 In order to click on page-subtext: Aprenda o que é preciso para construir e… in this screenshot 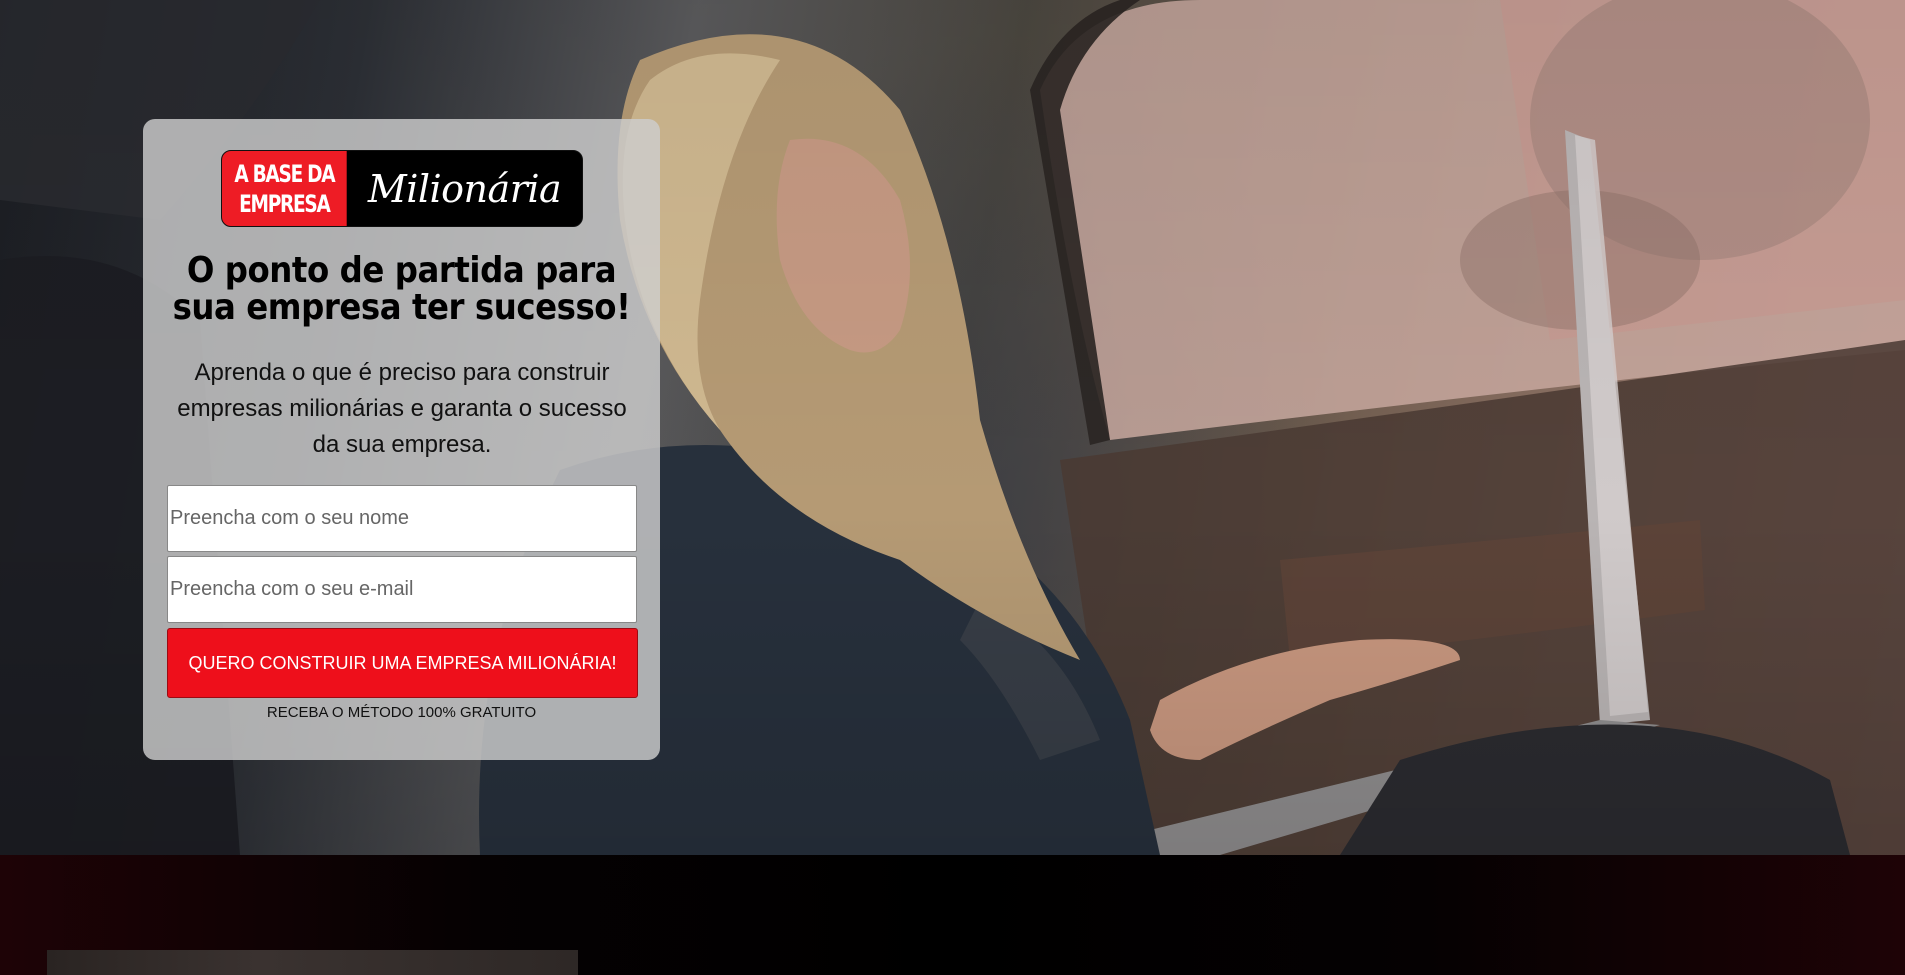, I will do `click(402, 408)`.